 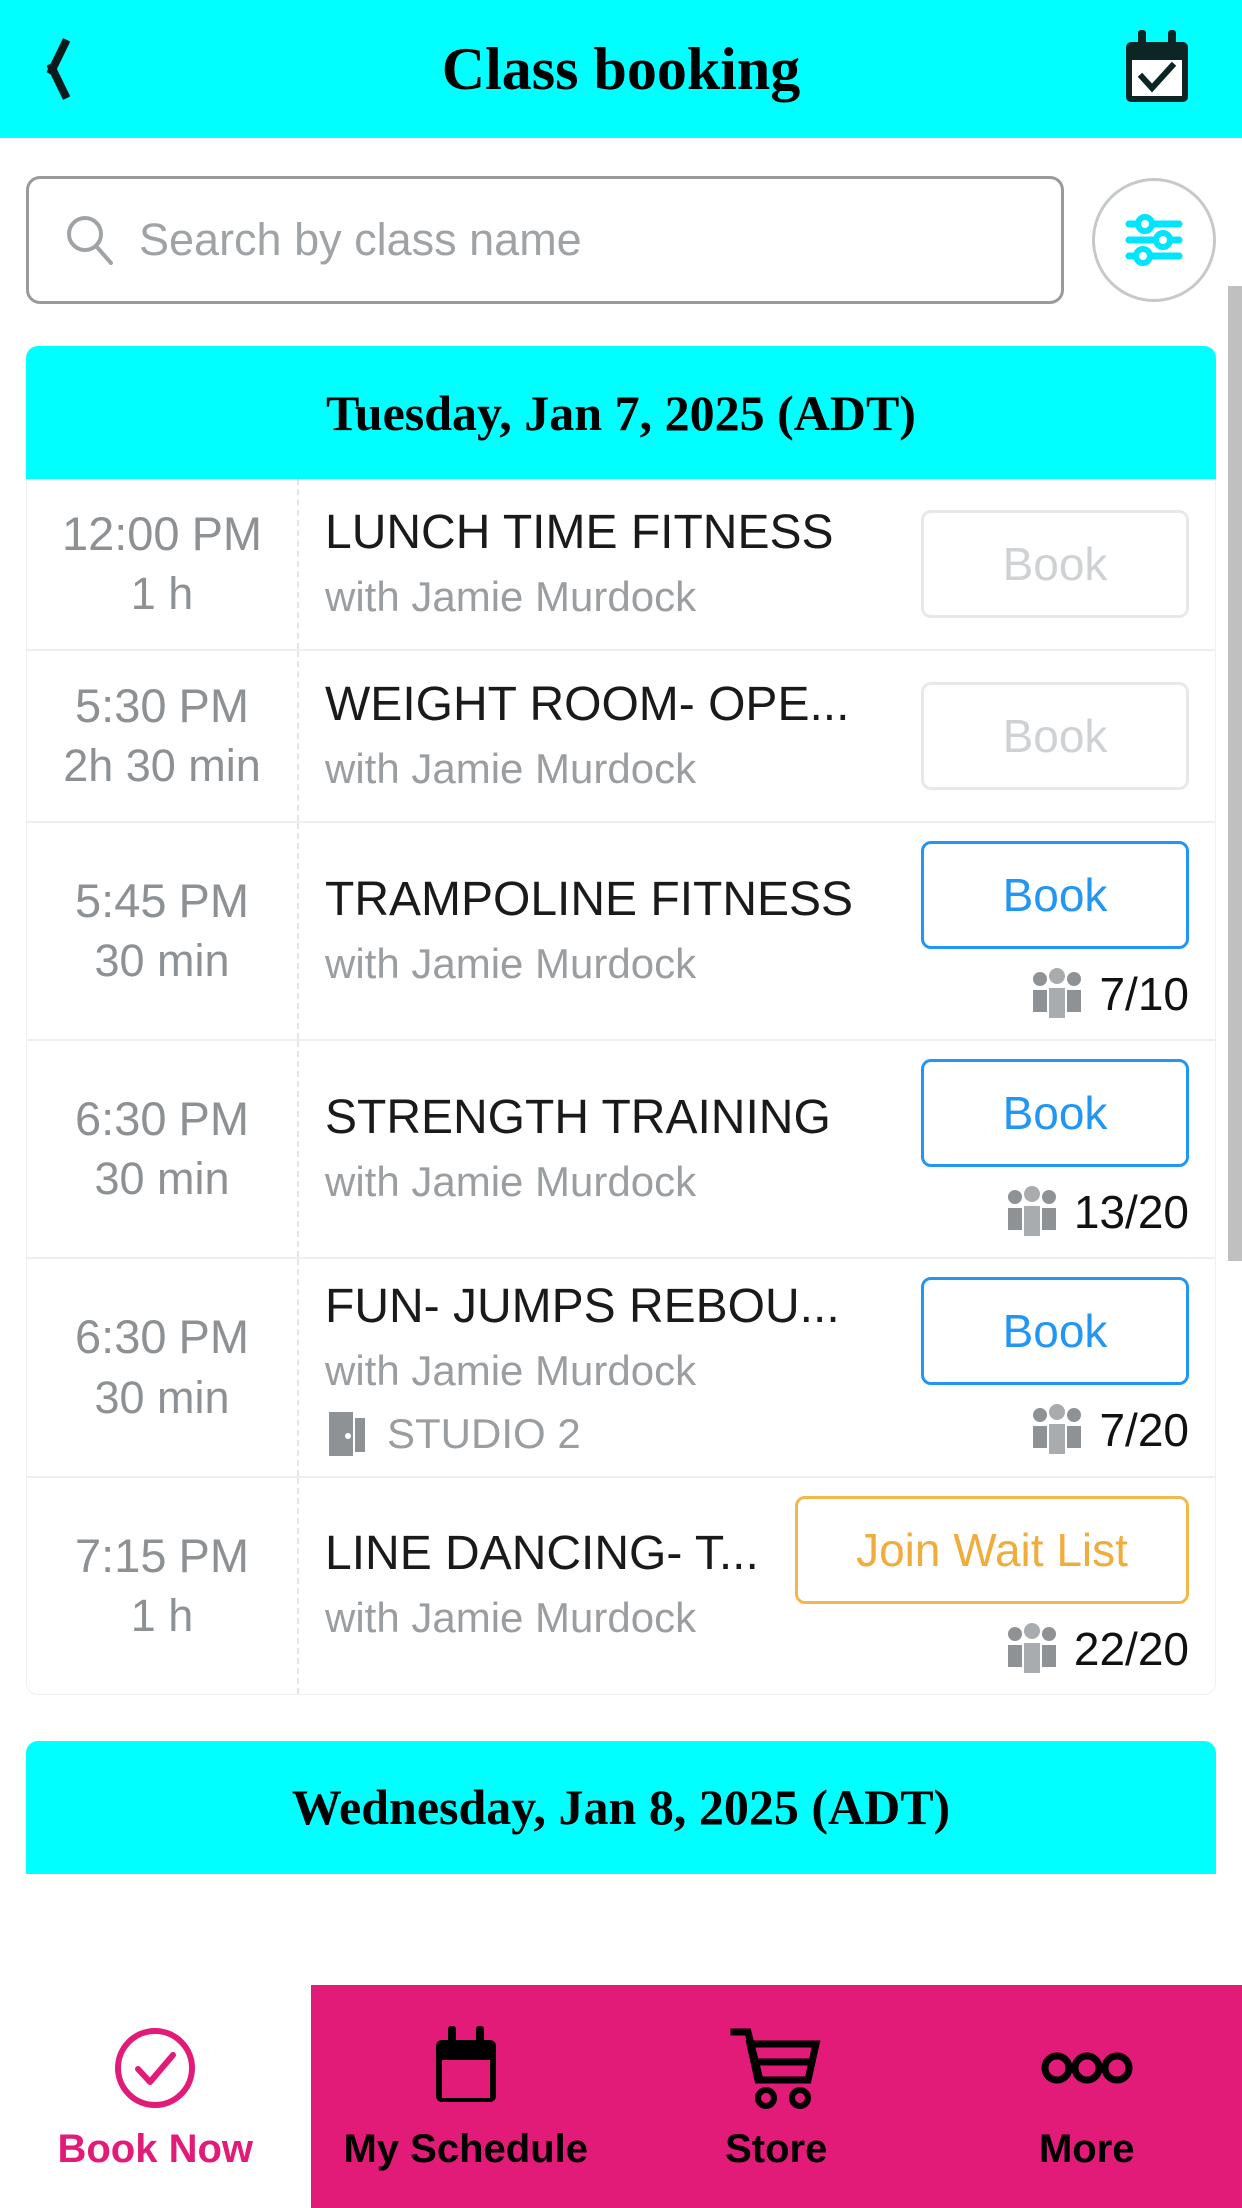 I want to click on tab-my-schedule: My Schedule, so click(x=465, y=2096).